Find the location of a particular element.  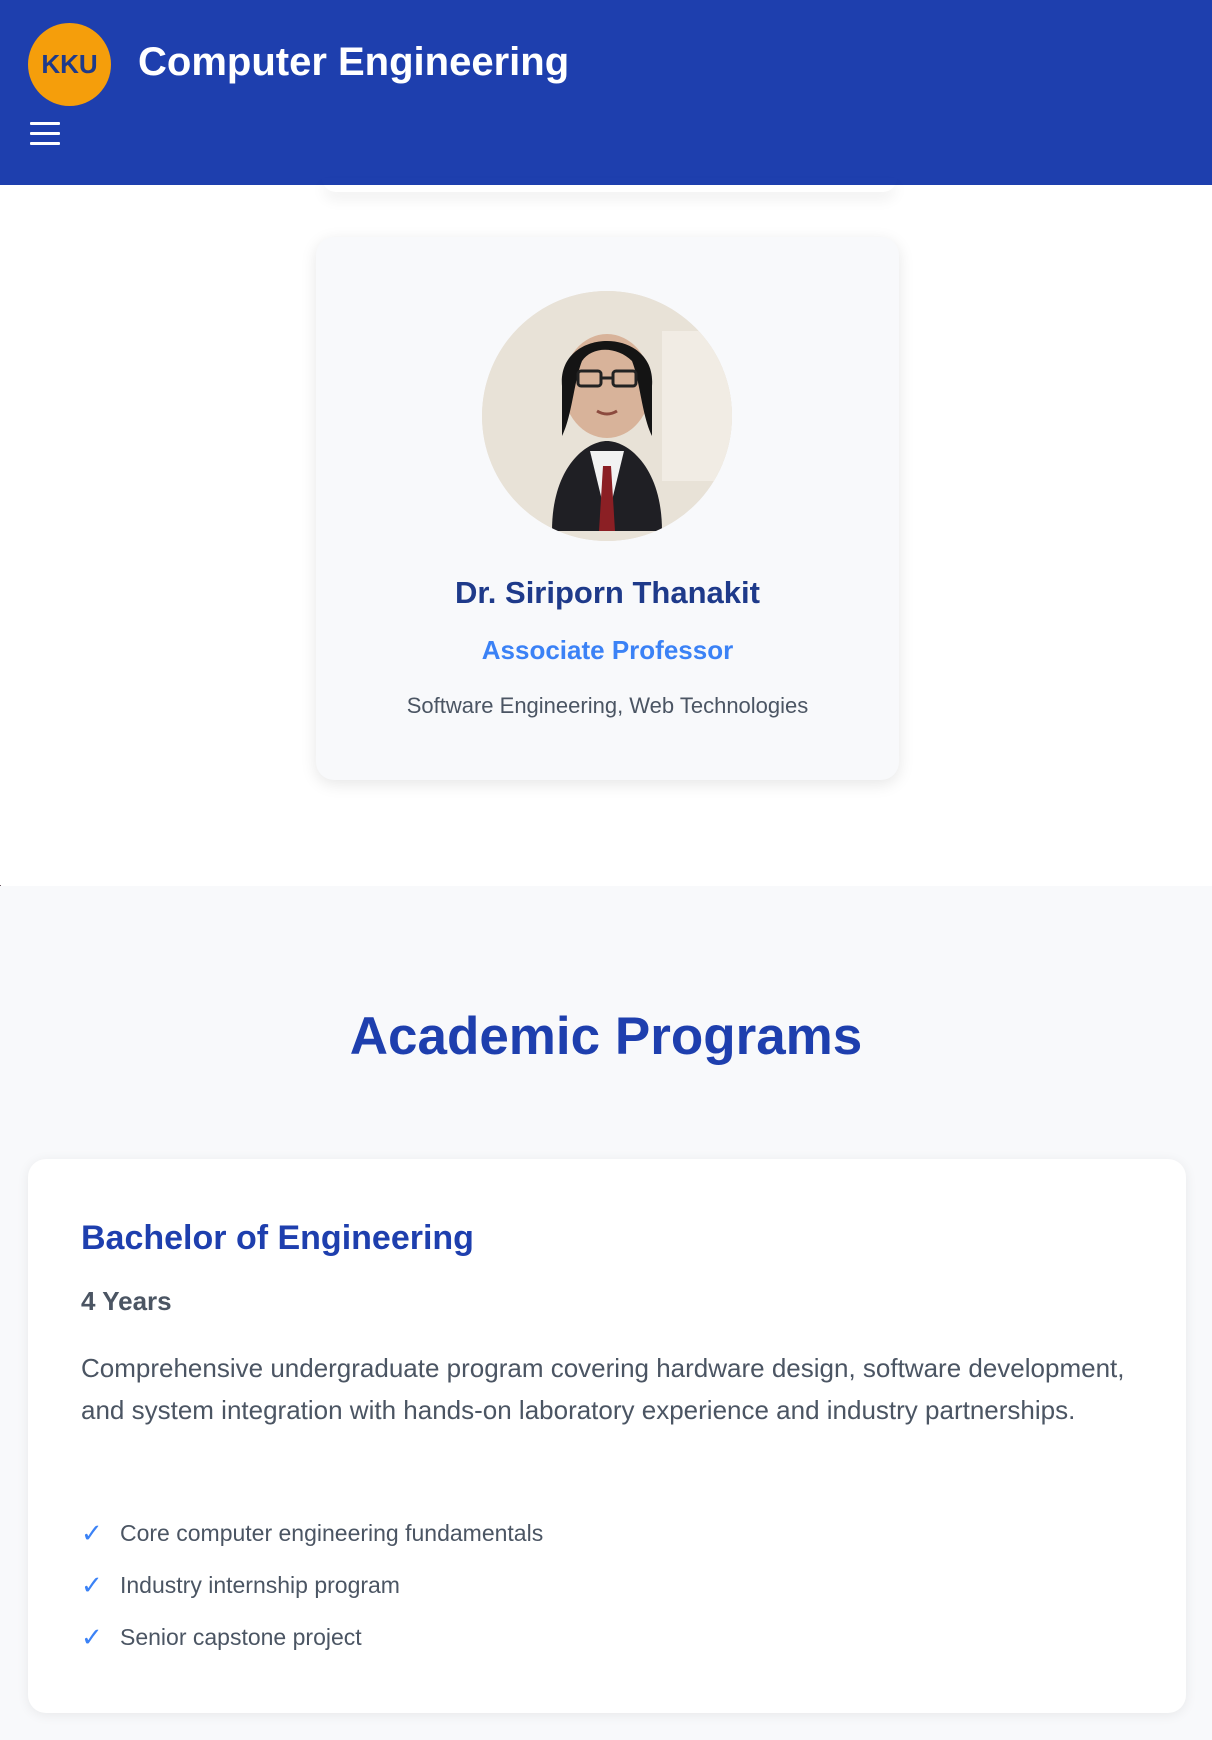

feature-item: ✓ Core computer engineering fundamentals is located at coordinates (312, 1533).